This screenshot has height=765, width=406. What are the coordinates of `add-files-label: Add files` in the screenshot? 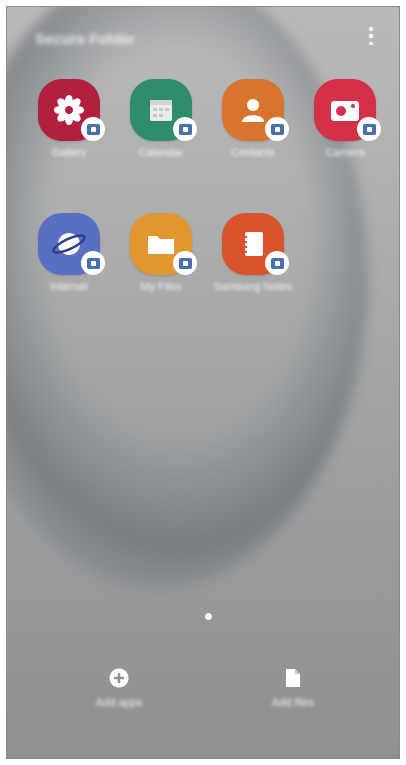 It's located at (293, 703).